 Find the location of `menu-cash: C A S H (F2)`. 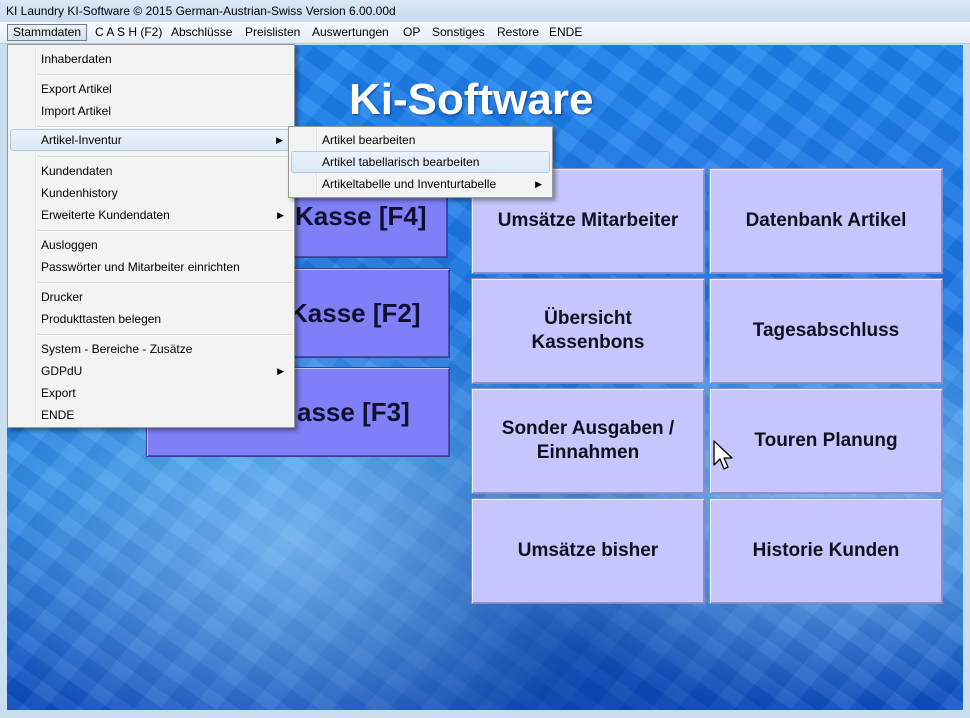

menu-cash: C A S H (F2) is located at coordinates (128, 32).